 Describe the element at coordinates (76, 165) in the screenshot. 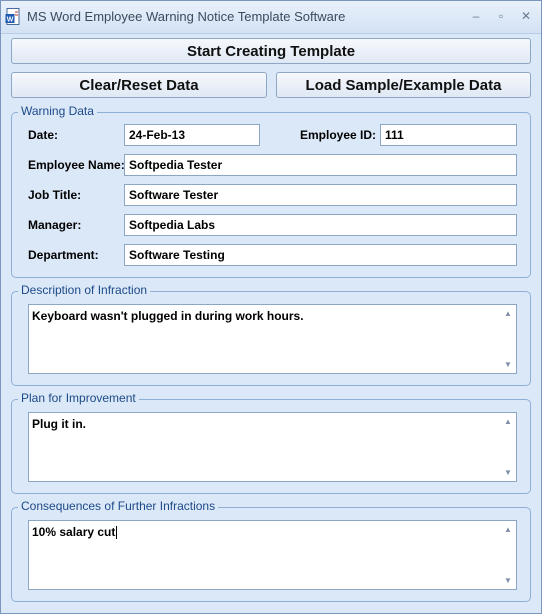

I see `employee-name-label: Employee Name:` at that location.